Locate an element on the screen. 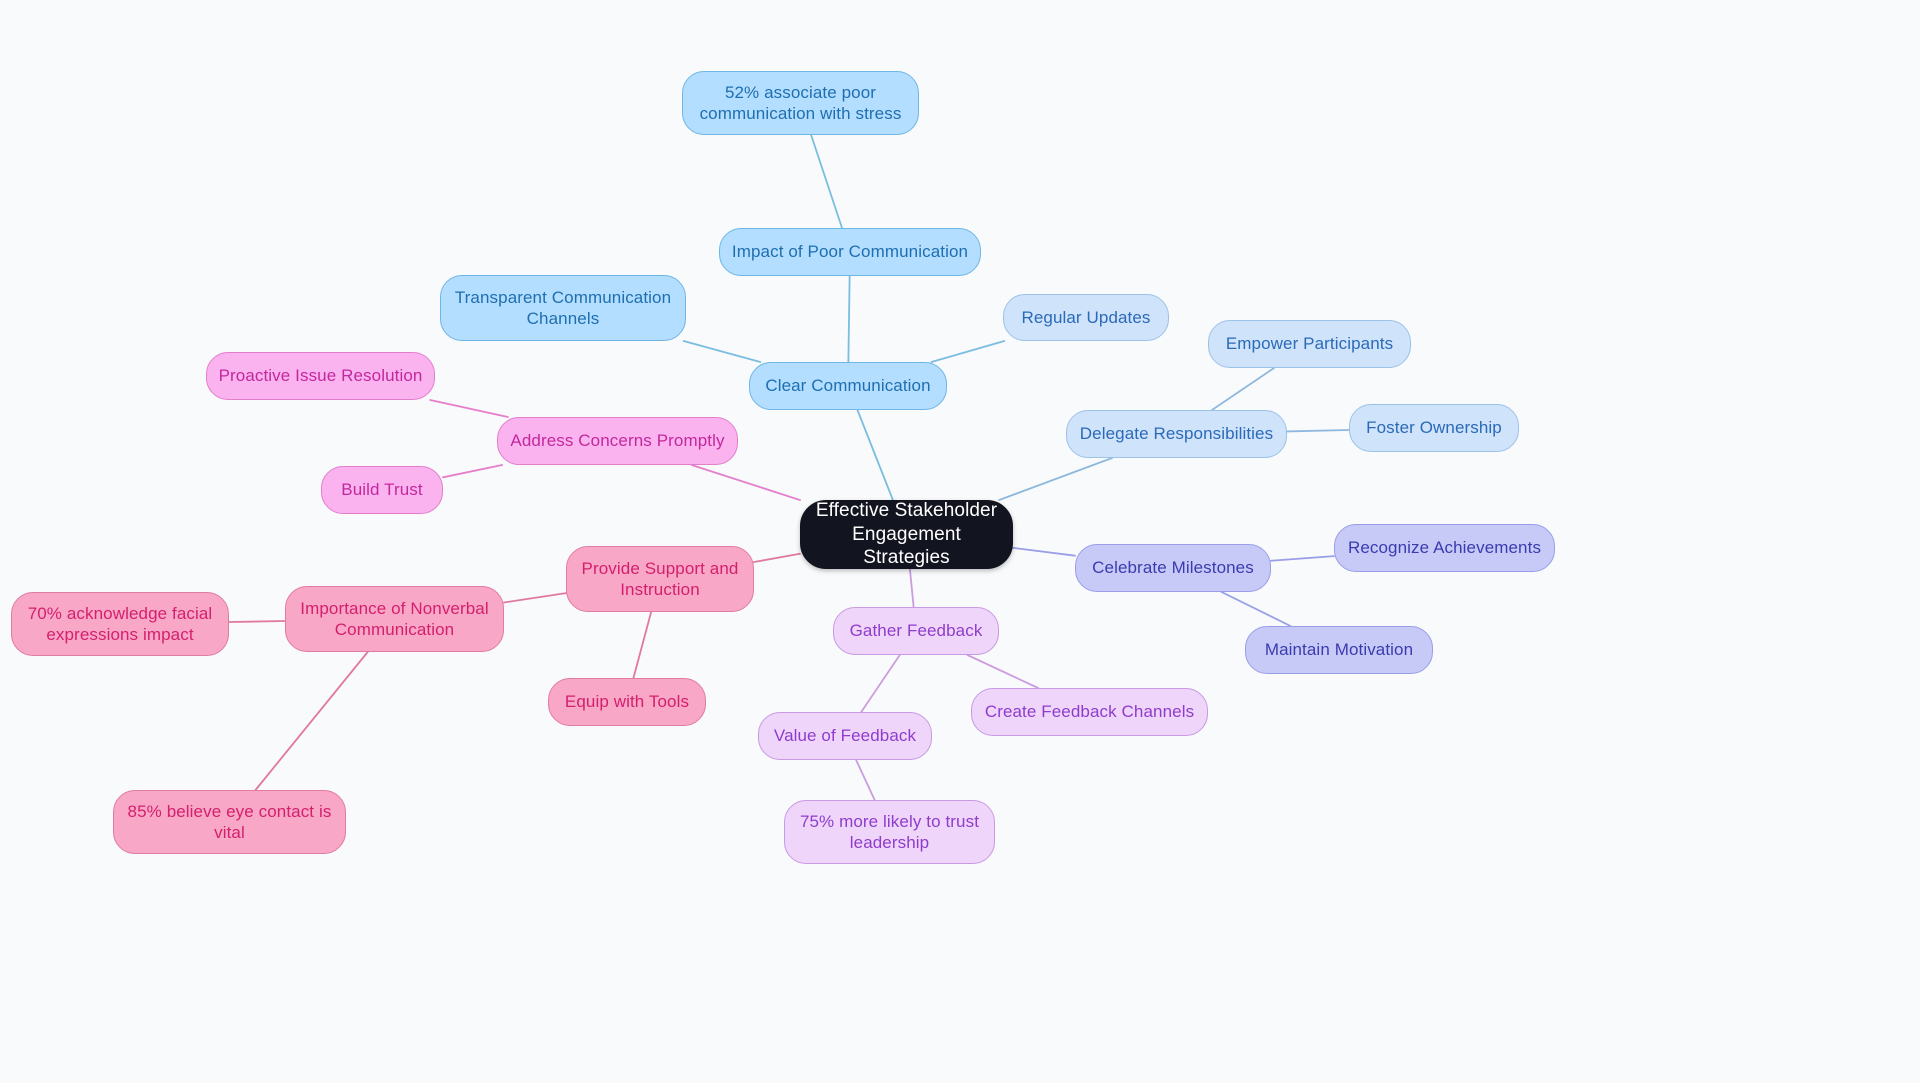  node-label: Maintain Motivation is located at coordinates (1339, 650).